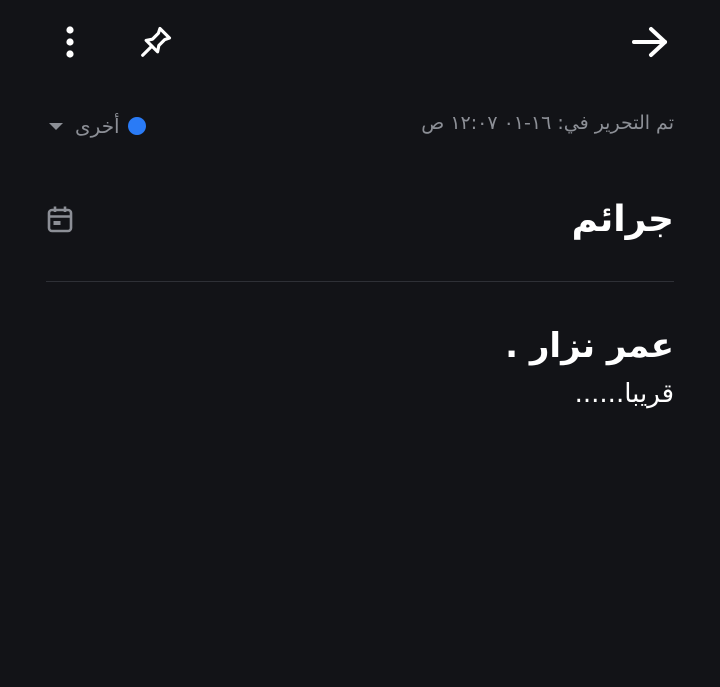 The height and width of the screenshot is (687, 720). I want to click on note-meta-row: أخرى تم التحرير في: ١٦-٠١ ١٢:٠٧ ص, so click(360, 126).